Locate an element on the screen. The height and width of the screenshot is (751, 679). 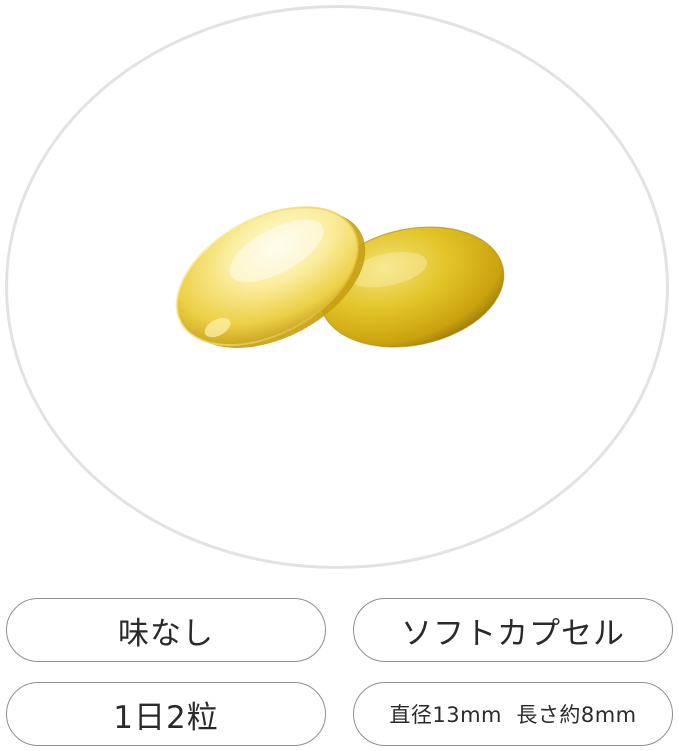
feature-label: 直径13mm 長さ約8mm is located at coordinates (513, 715).